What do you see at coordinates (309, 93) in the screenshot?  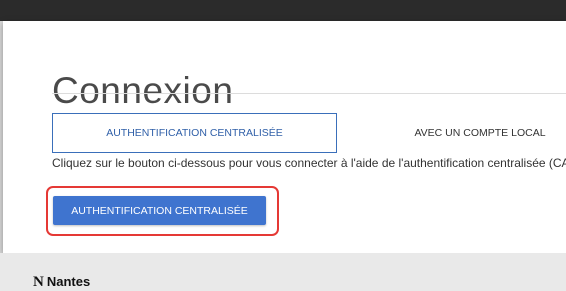 I see `title-divider` at bounding box center [309, 93].